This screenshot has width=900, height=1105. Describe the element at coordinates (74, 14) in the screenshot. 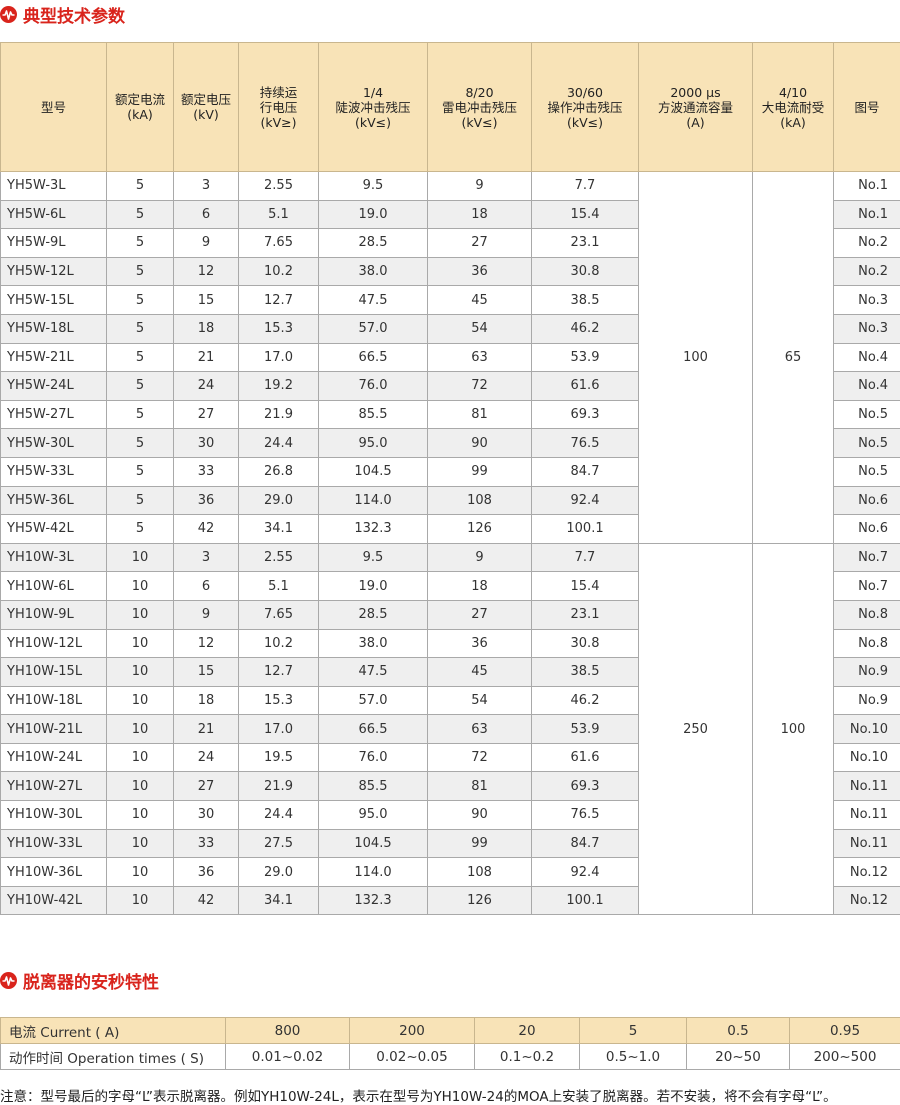

I see `spec-section-title-text: 典型技术参数` at that location.